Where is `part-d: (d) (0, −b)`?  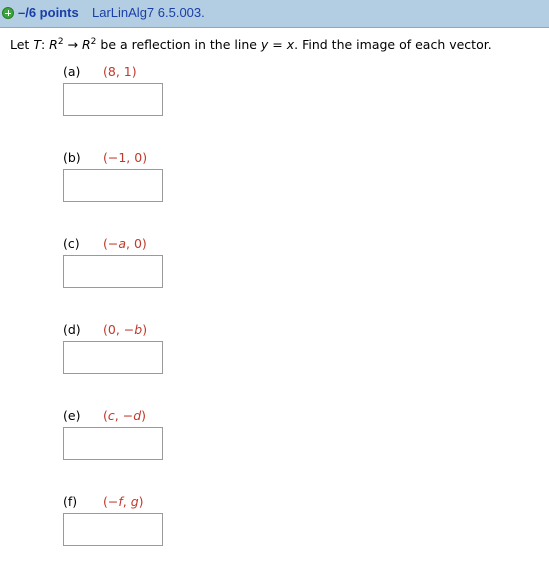
part-d: (d) (0, −b) is located at coordinates (105, 329).